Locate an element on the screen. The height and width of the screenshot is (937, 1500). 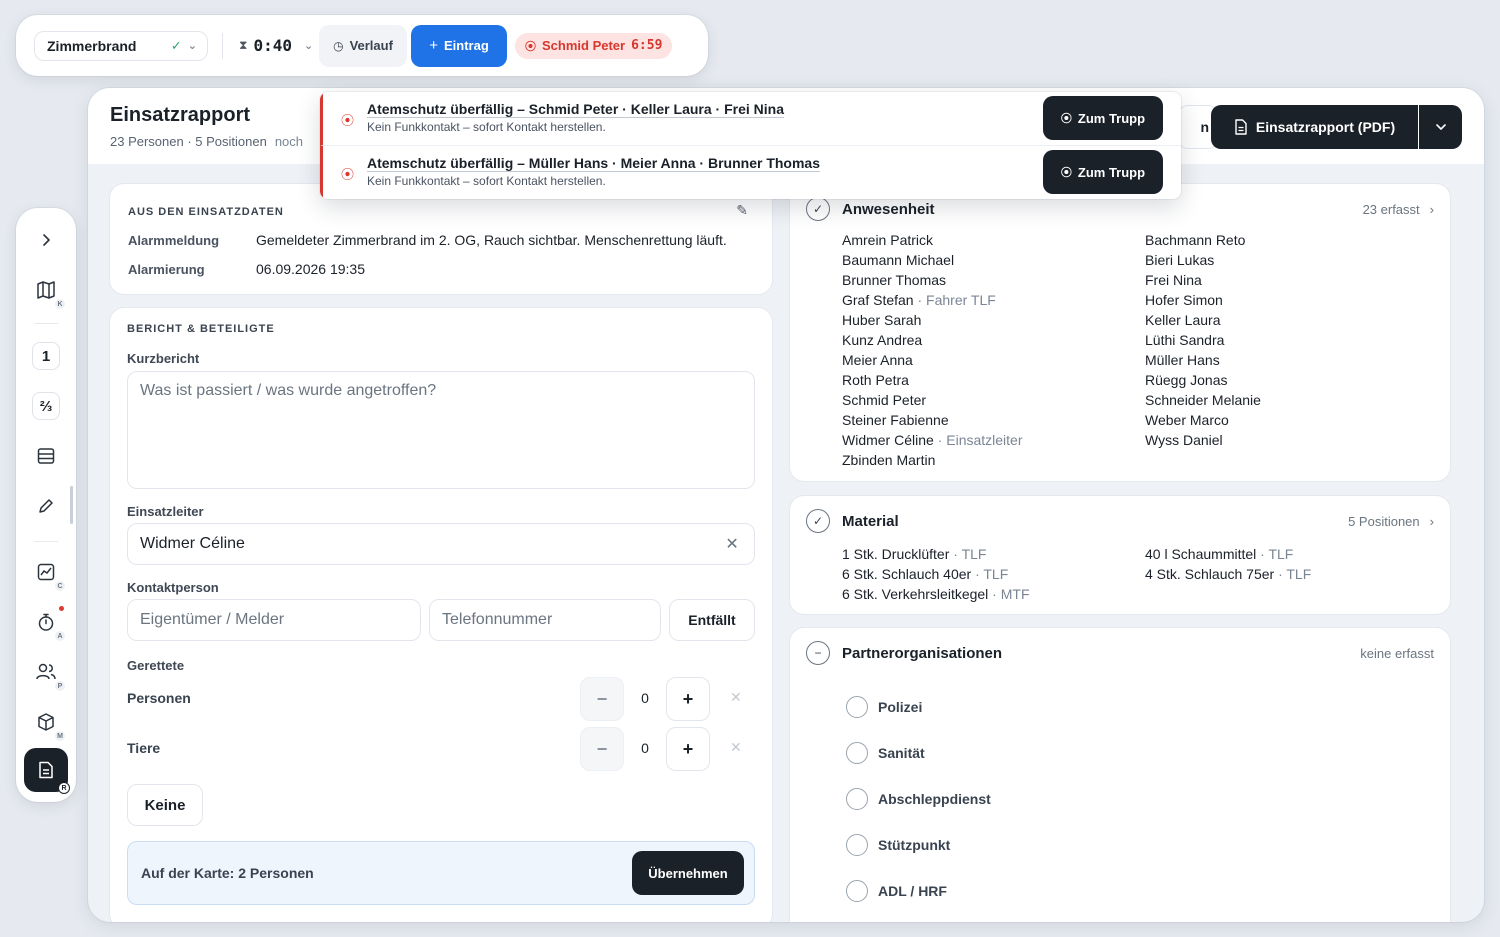
rail-scrollbar is located at coordinates (71, 505).